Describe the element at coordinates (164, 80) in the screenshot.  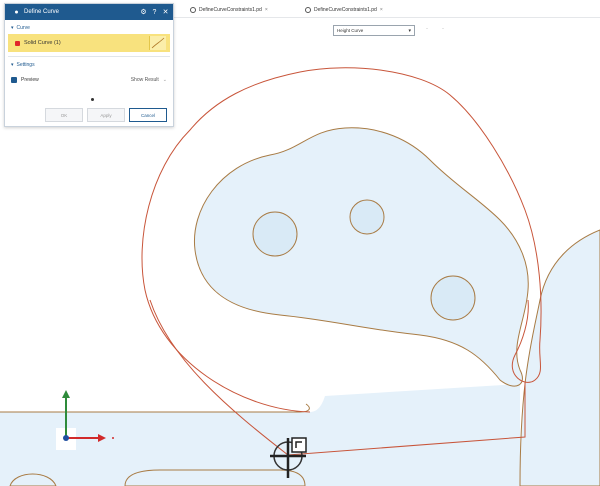
I see `chevron-down-icon: ⌄` at that location.